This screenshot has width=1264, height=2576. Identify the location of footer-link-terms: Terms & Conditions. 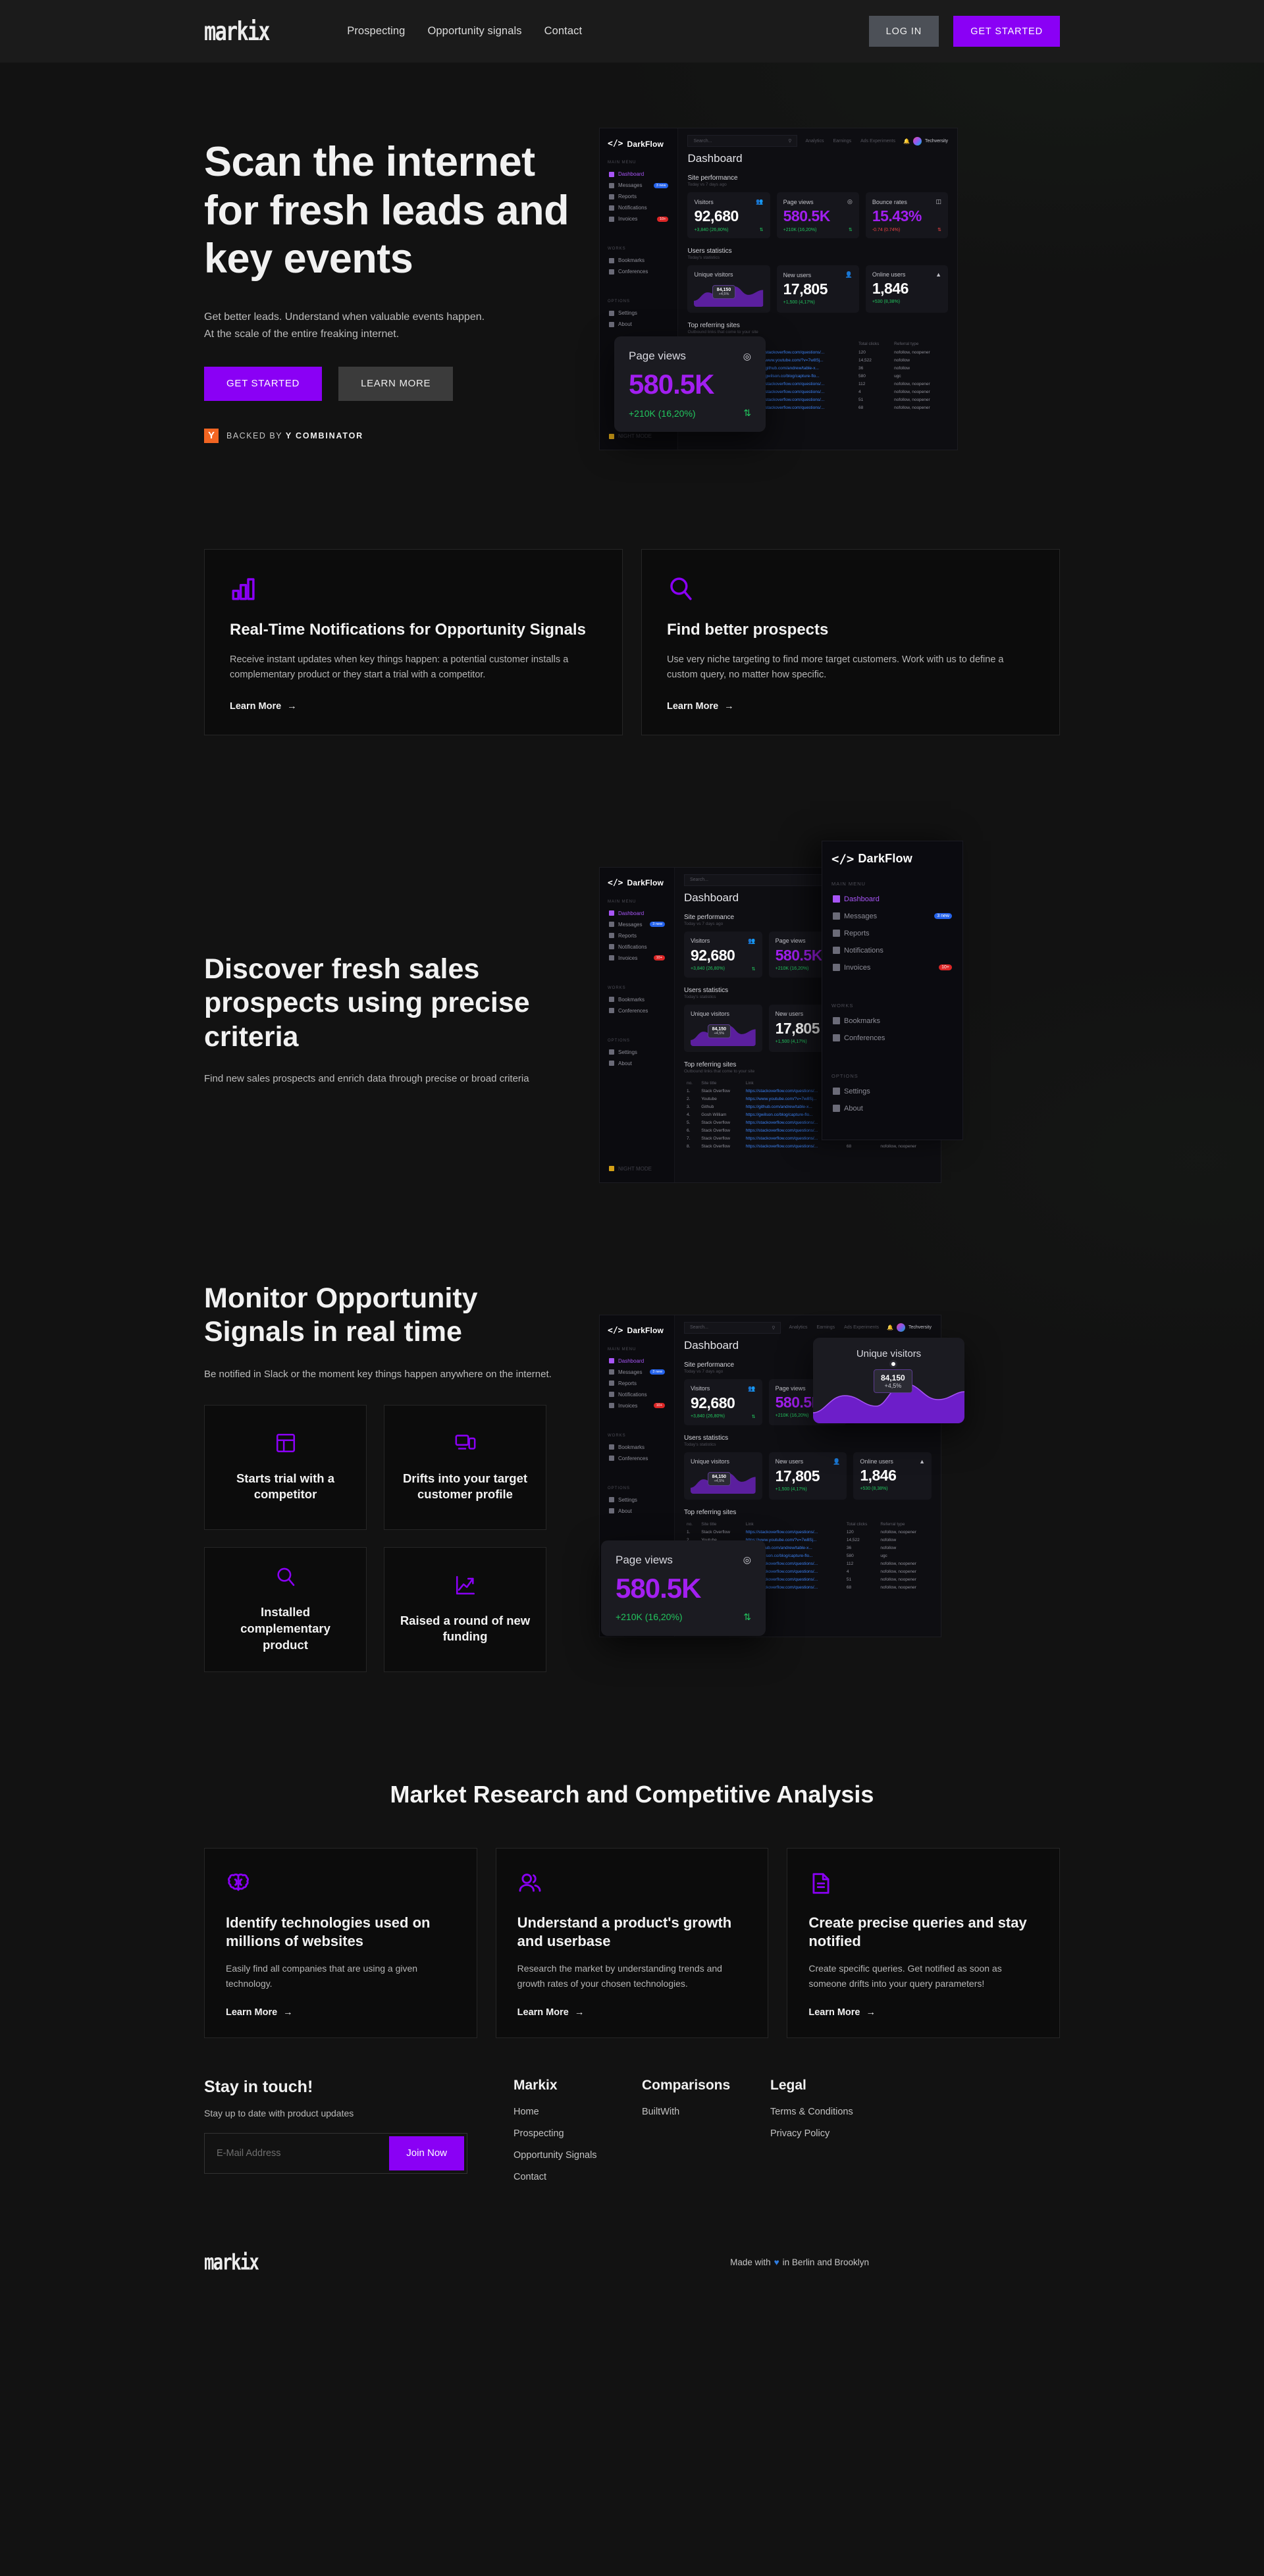
(834, 2112).